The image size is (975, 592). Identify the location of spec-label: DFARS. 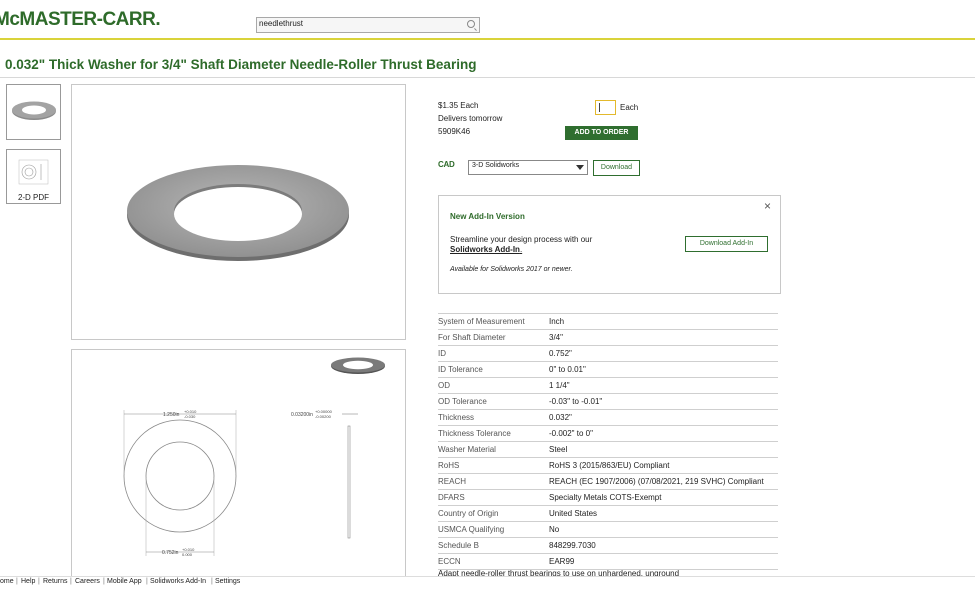
(451, 497).